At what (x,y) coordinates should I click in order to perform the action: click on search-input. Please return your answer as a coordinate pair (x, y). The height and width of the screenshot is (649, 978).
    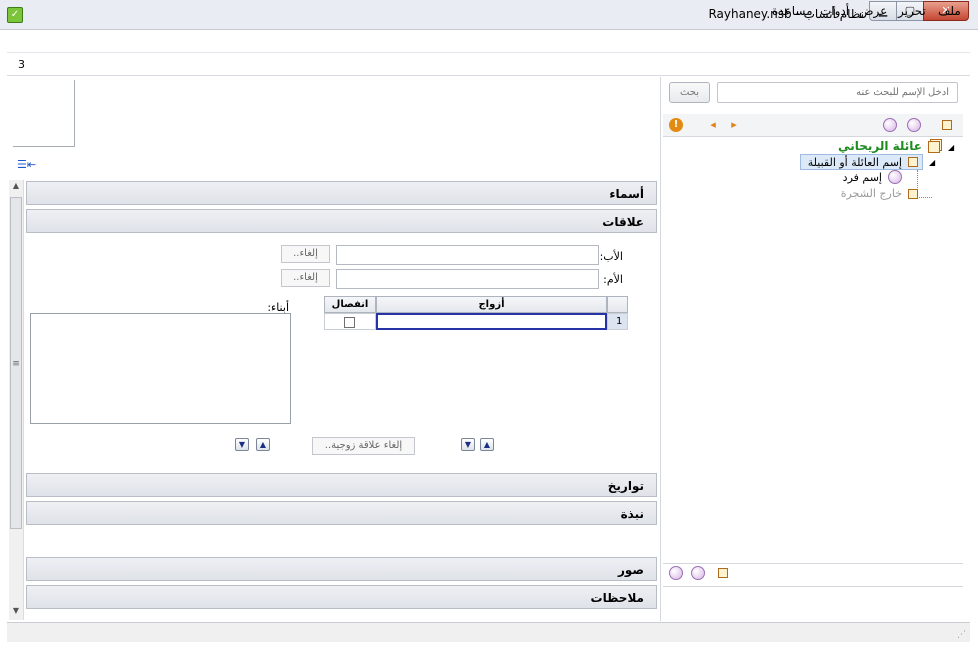
    Looking at the image, I should click on (837, 92).